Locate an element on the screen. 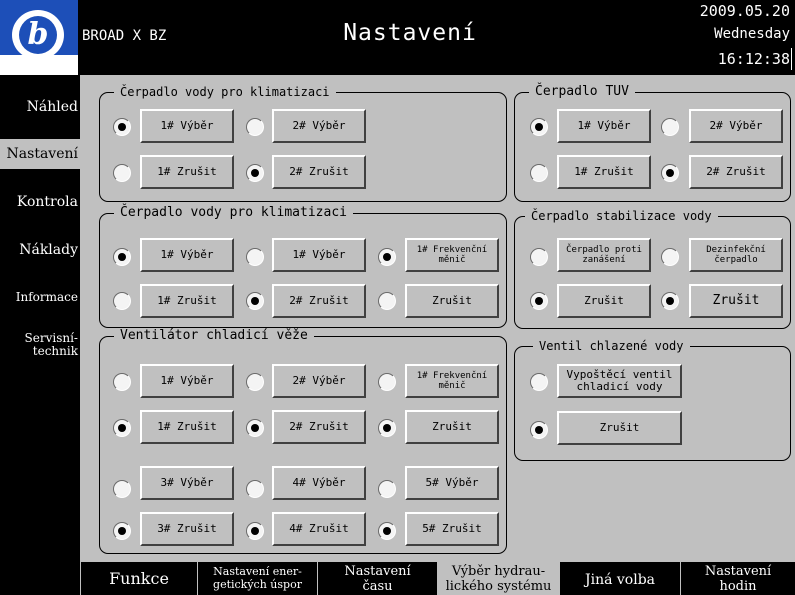 The height and width of the screenshot is (595, 795). brand-label: BROAD X BZ is located at coordinates (124, 36).